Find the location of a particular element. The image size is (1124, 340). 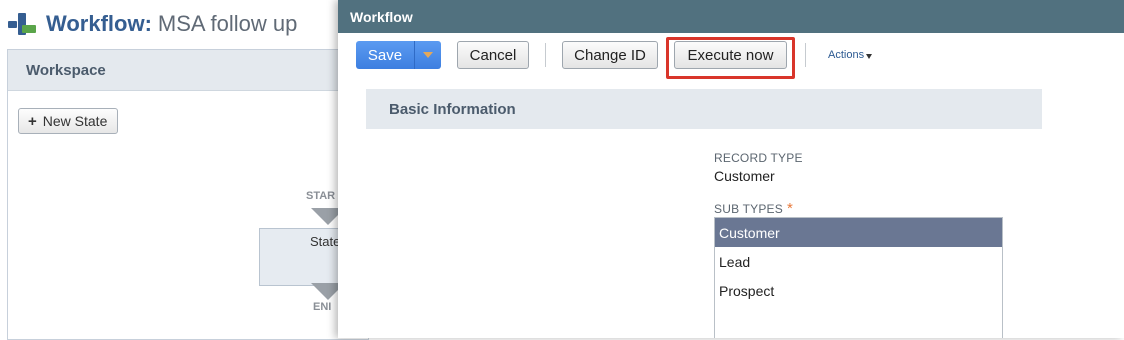

required-marker: * is located at coordinates (789, 208).